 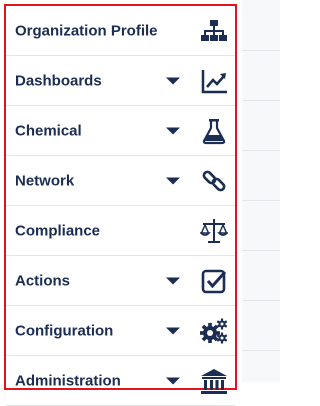 I want to click on scales-icon, so click(x=214, y=231).